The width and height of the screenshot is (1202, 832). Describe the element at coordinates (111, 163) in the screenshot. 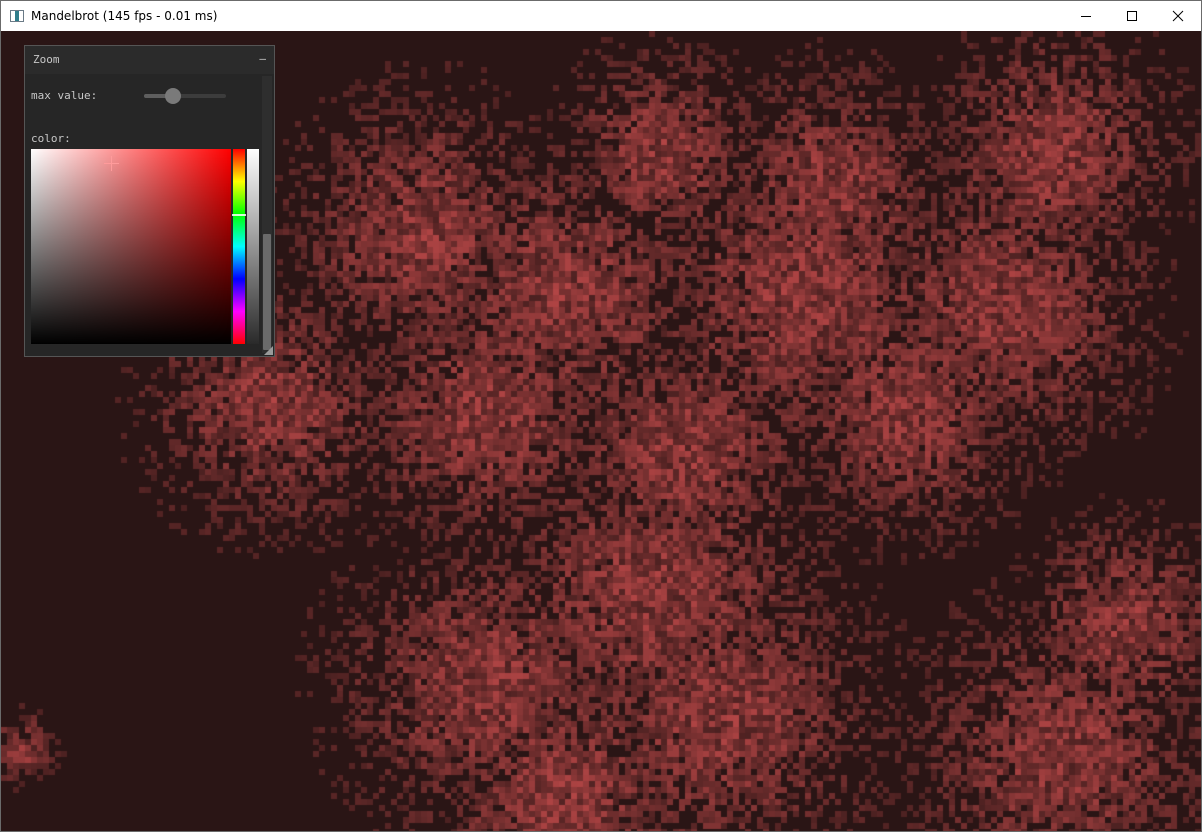

I see `picker-crosshair-icon` at that location.